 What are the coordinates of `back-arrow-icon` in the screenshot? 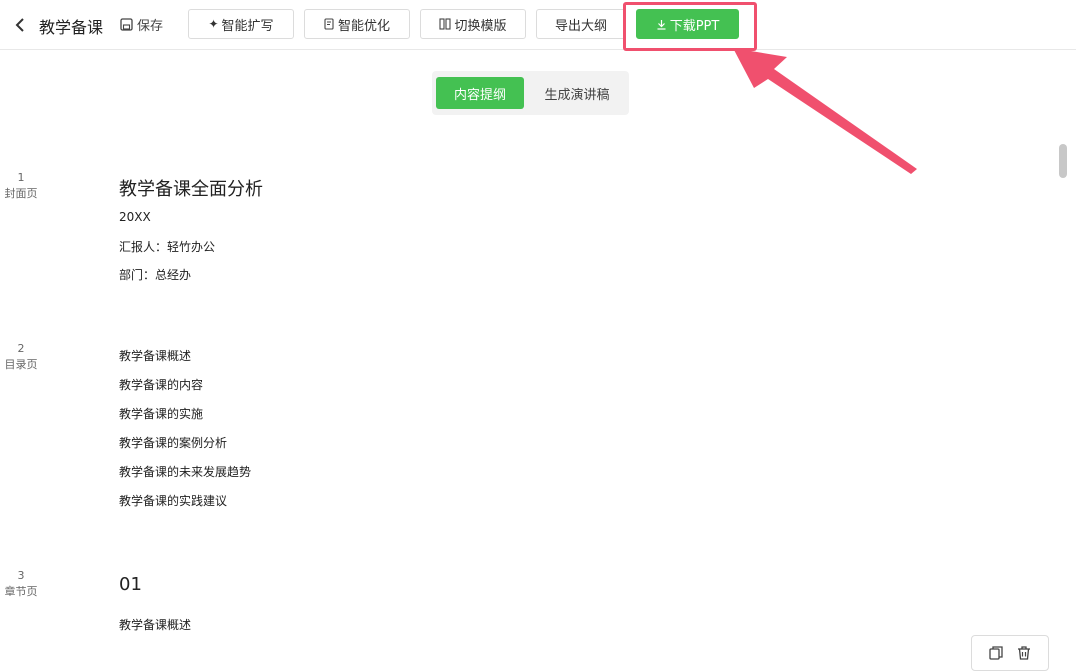 It's located at (20, 25).